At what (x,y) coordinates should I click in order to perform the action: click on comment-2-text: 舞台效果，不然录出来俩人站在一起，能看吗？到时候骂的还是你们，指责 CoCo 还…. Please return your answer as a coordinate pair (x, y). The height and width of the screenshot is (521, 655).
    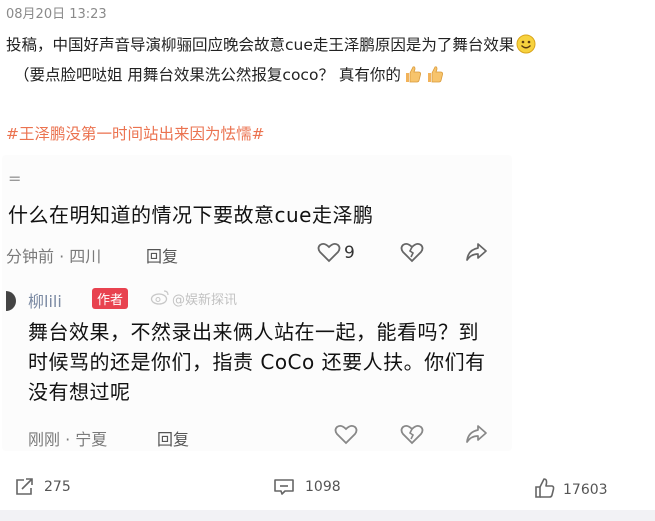
    Looking at the image, I should click on (257, 362).